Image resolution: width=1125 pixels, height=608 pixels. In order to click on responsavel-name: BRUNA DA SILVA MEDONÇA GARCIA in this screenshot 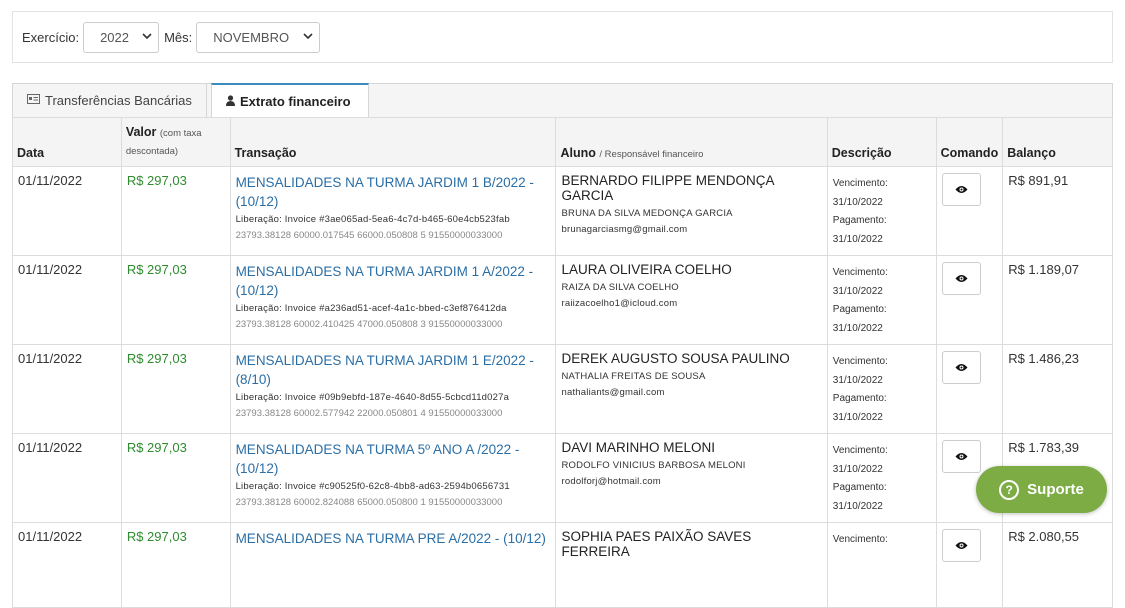, I will do `click(647, 213)`.